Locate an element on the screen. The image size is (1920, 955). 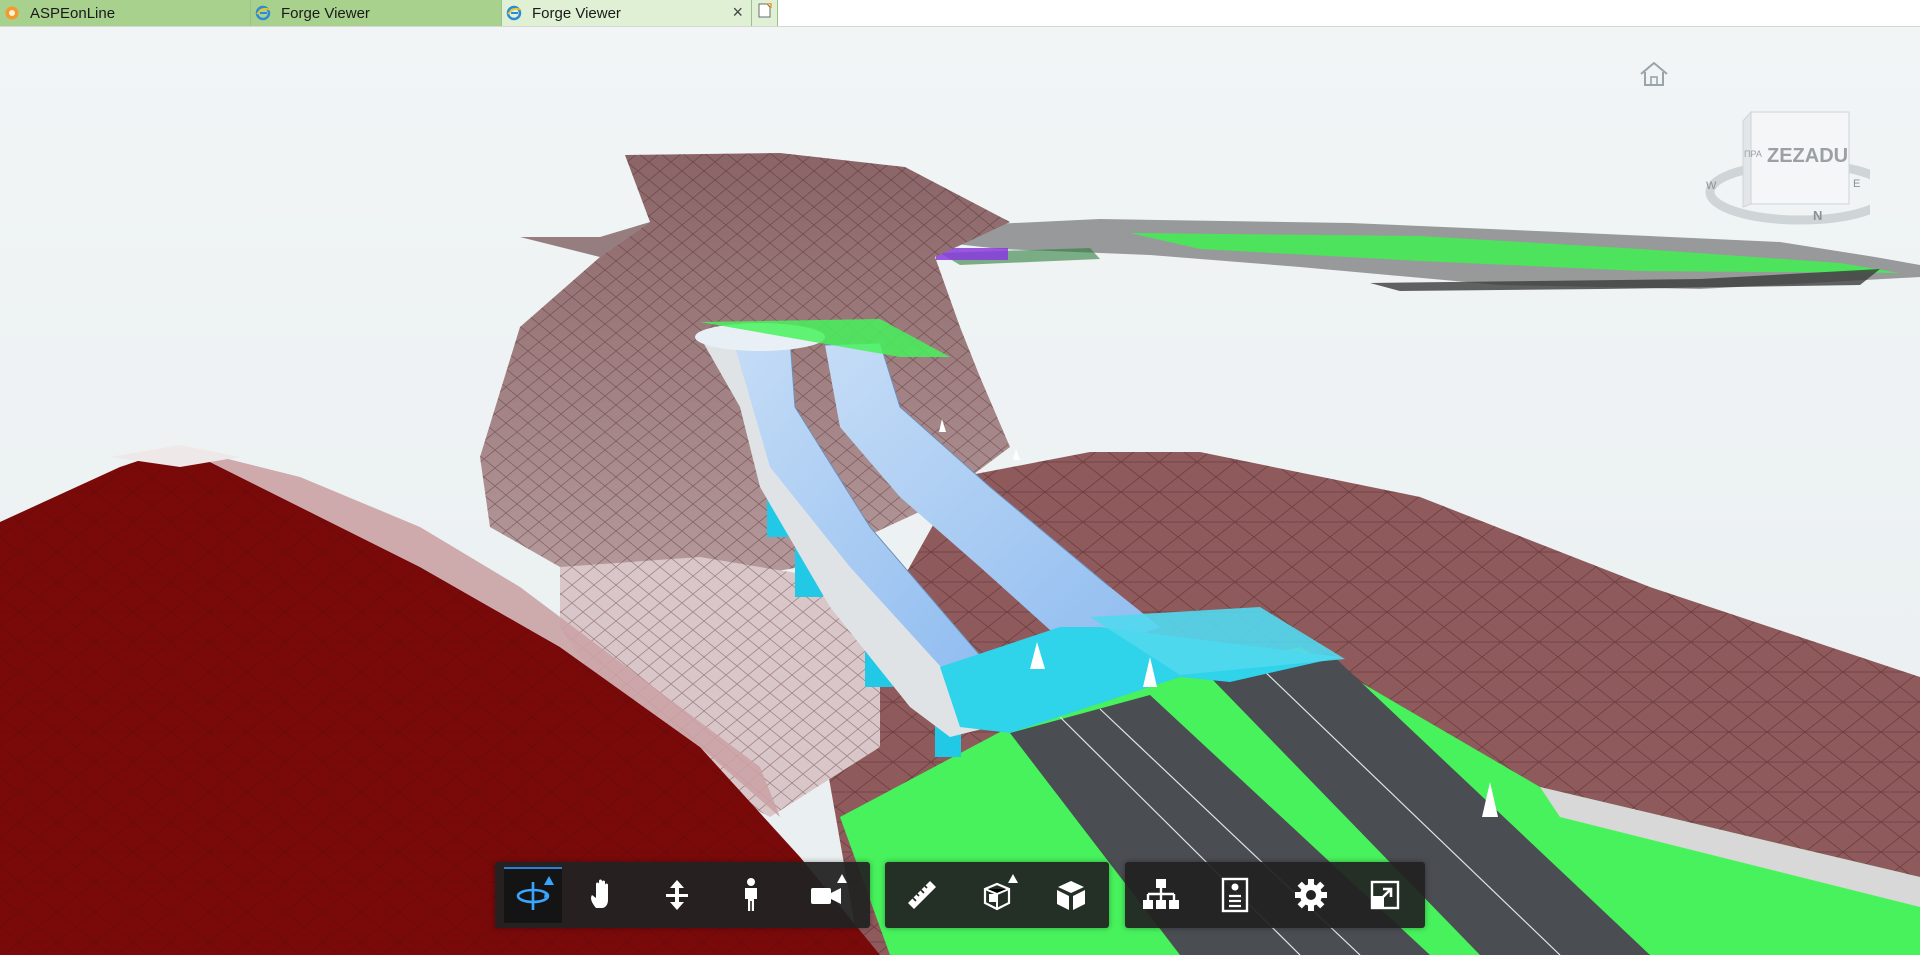
viewcube-face-label: ZEZADU is located at coordinates (1807, 156).